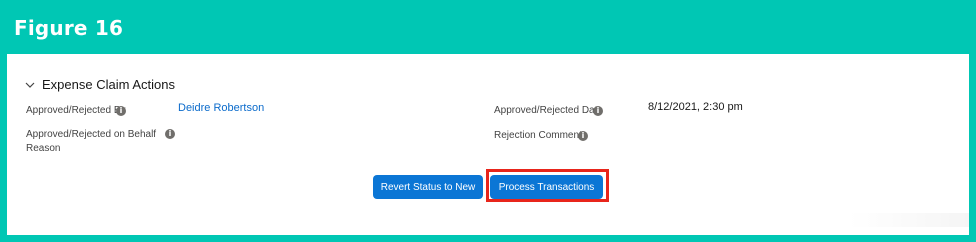 The width and height of the screenshot is (976, 242). I want to click on chevron-down-icon, so click(30, 85).